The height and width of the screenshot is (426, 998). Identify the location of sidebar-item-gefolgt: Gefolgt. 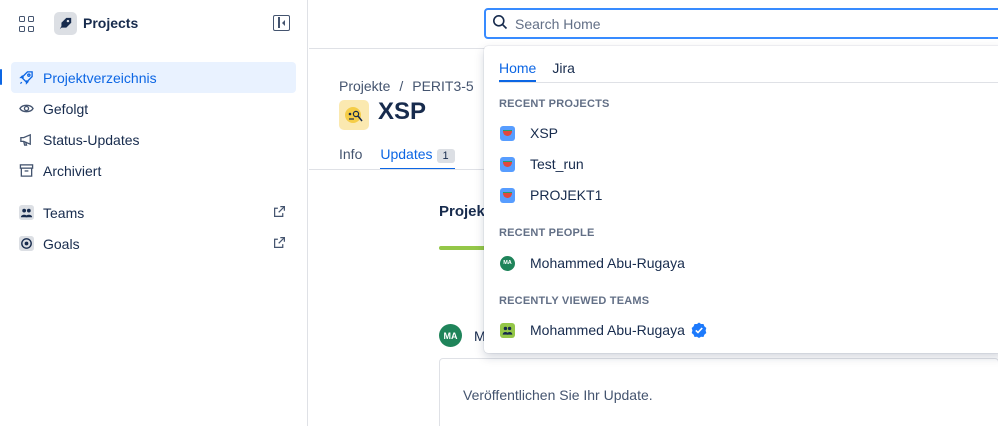
(153, 108).